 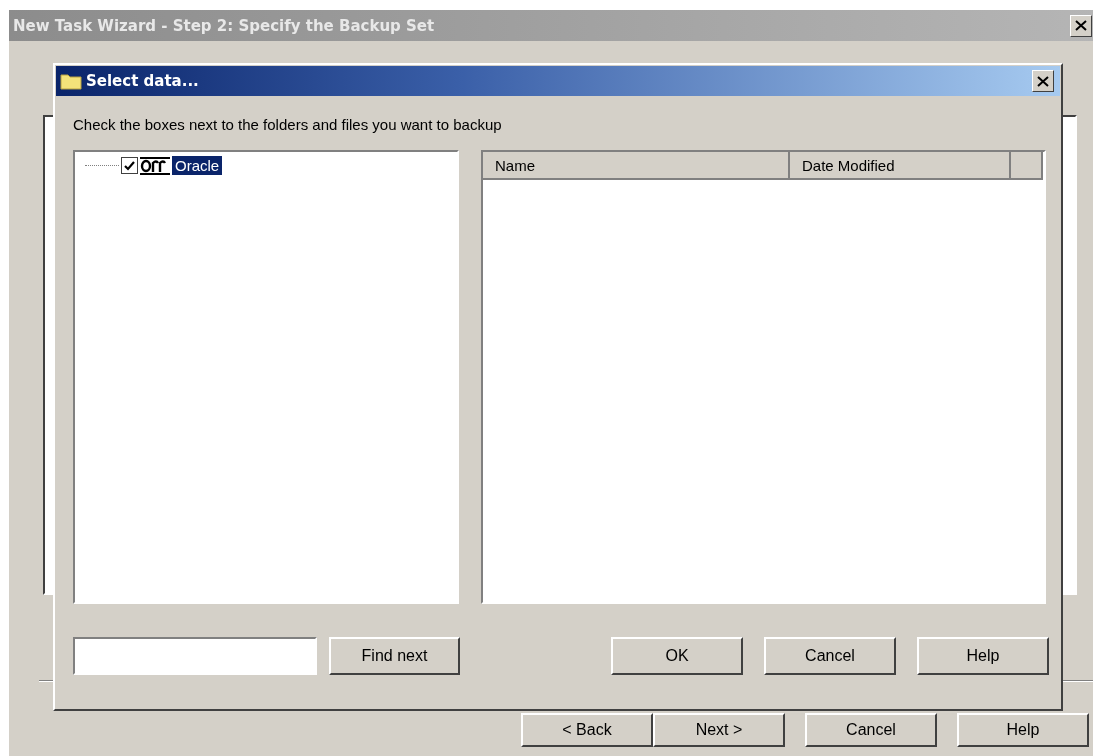 What do you see at coordinates (900, 166) in the screenshot?
I see `column-header: Date Modified` at bounding box center [900, 166].